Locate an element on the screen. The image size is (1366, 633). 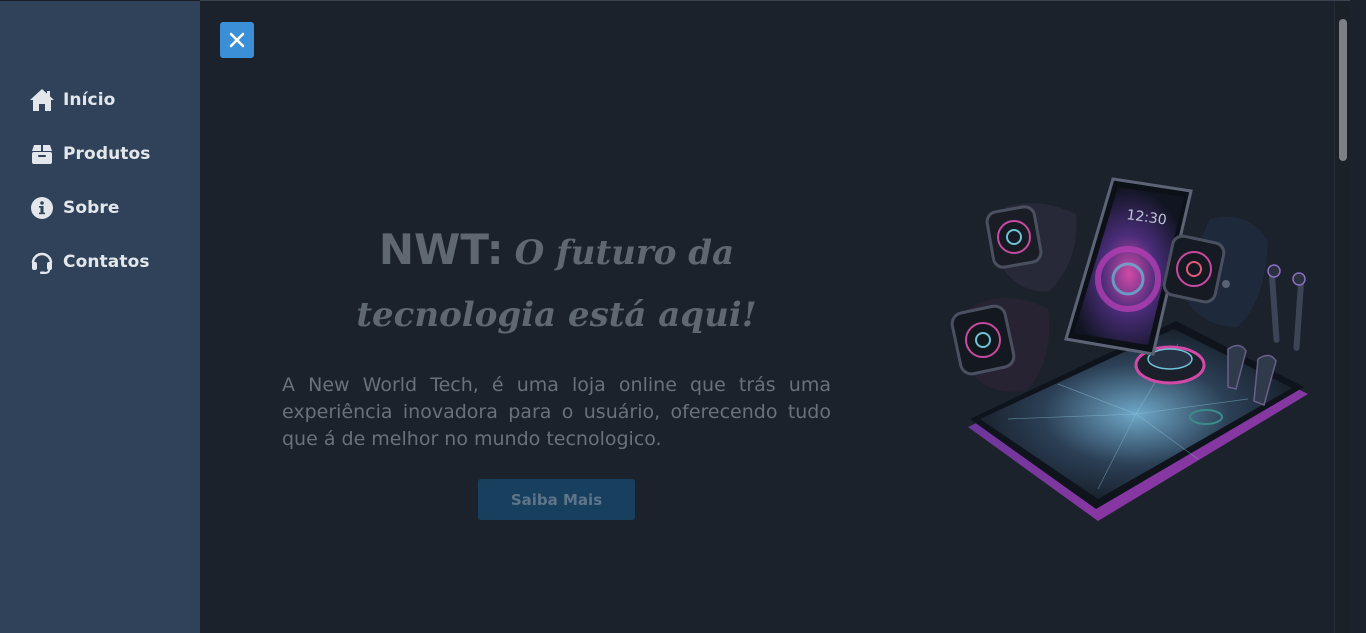
sidebar-item-label: Produtos is located at coordinates (107, 154).